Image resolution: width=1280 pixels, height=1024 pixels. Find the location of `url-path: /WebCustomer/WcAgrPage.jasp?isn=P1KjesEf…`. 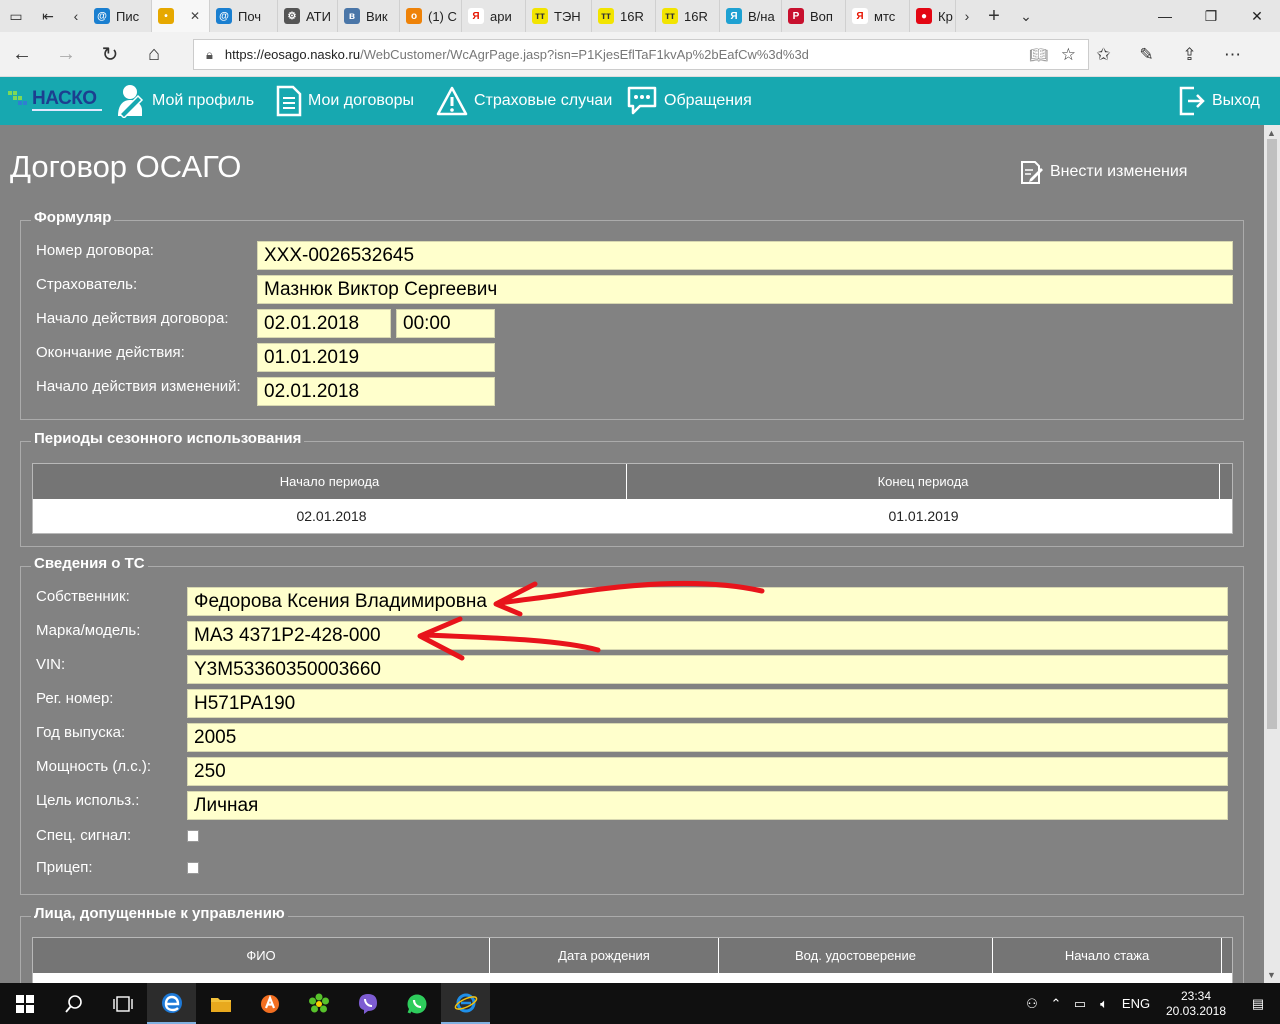

url-path: /WebCustomer/WcAgrPage.jasp?isn=P1KjesEf… is located at coordinates (584, 54).